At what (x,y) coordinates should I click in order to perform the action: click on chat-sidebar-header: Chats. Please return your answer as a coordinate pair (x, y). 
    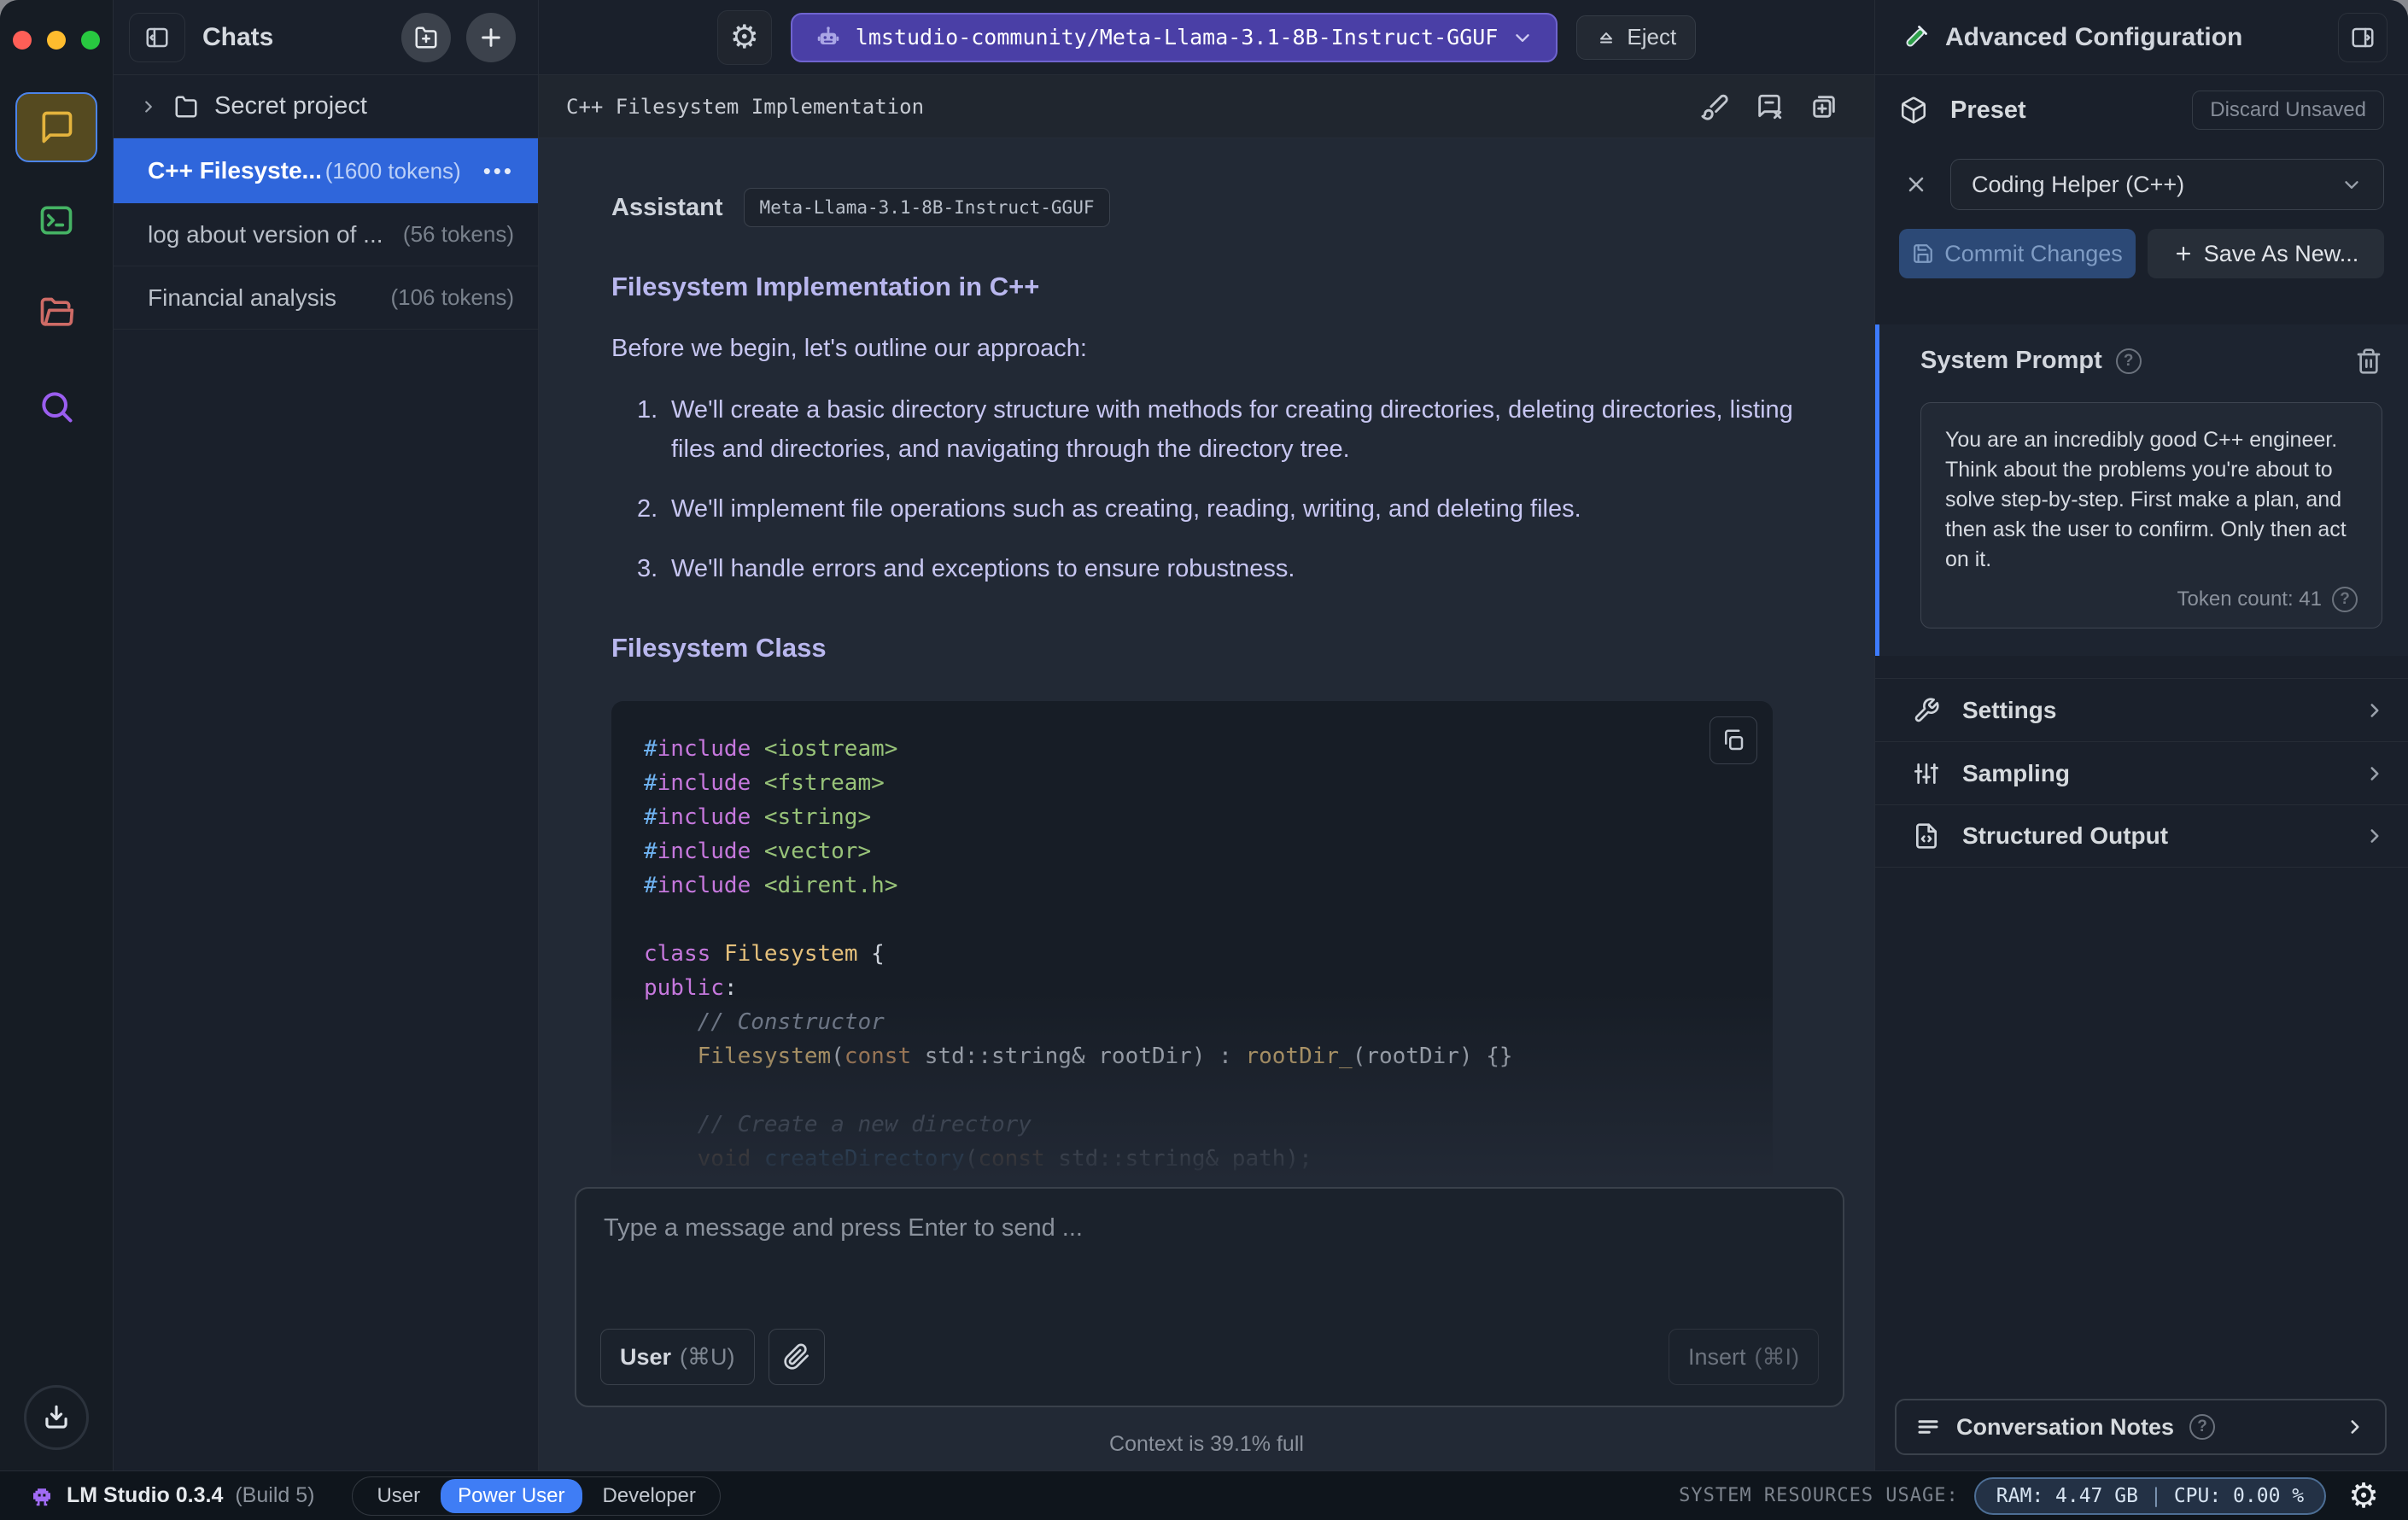
    Looking at the image, I should click on (326, 37).